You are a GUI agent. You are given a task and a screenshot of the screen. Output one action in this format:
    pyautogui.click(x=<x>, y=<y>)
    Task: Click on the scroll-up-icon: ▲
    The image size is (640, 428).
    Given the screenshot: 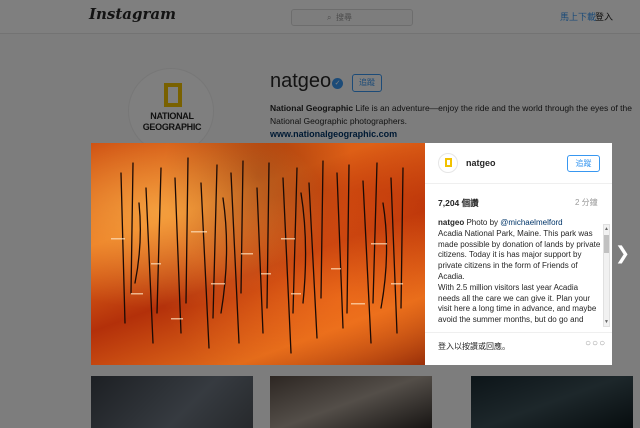 What is the action you would take?
    pyautogui.click(x=606, y=229)
    